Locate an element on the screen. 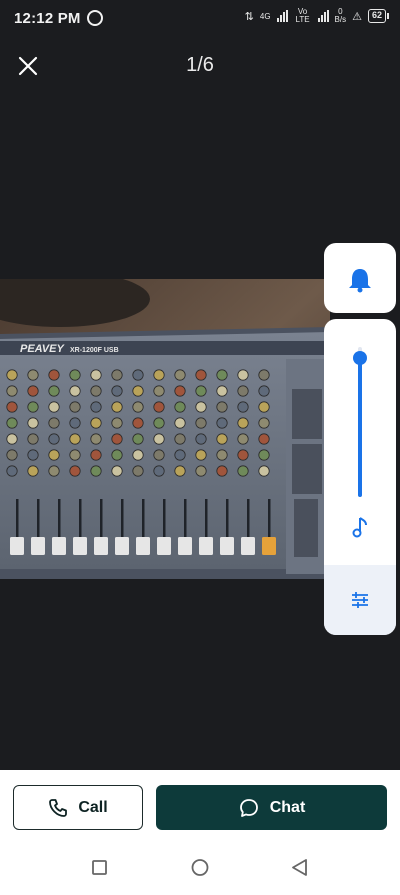  volume-panel is located at coordinates (360, 477).